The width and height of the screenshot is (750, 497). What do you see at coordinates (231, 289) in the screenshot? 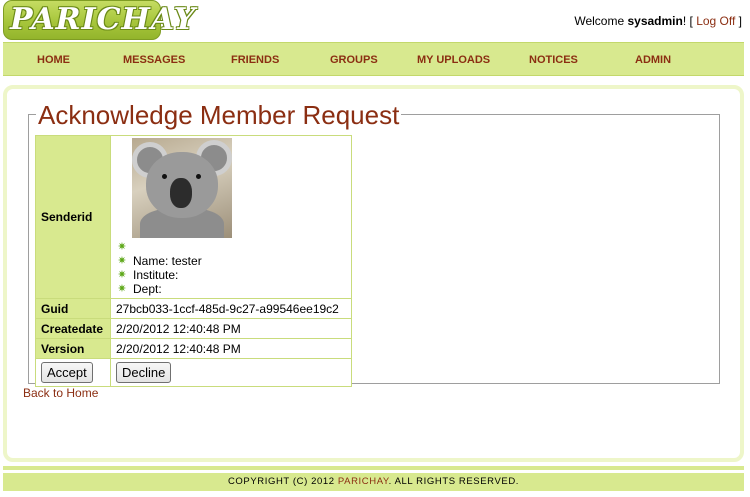
I see `list-item: ✷ Dept:` at bounding box center [231, 289].